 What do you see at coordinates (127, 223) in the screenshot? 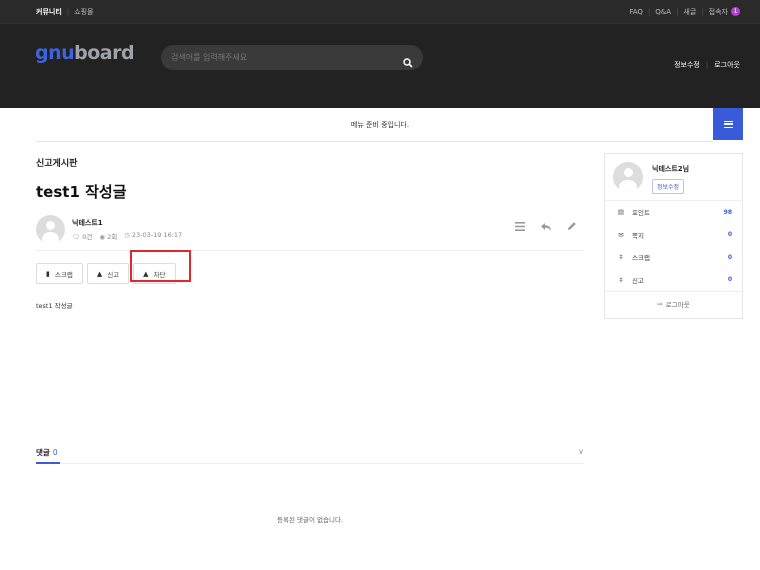
I see `writer-name: 닉테스트1` at bounding box center [127, 223].